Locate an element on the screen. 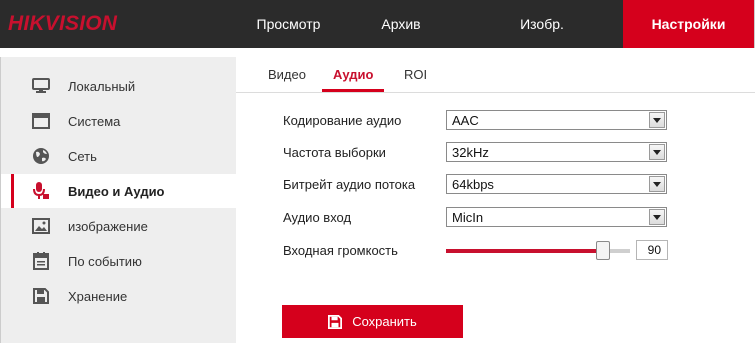 The height and width of the screenshot is (343, 755). audio-encoding-row: Кодирование аудио AAC is located at coordinates (483, 120).